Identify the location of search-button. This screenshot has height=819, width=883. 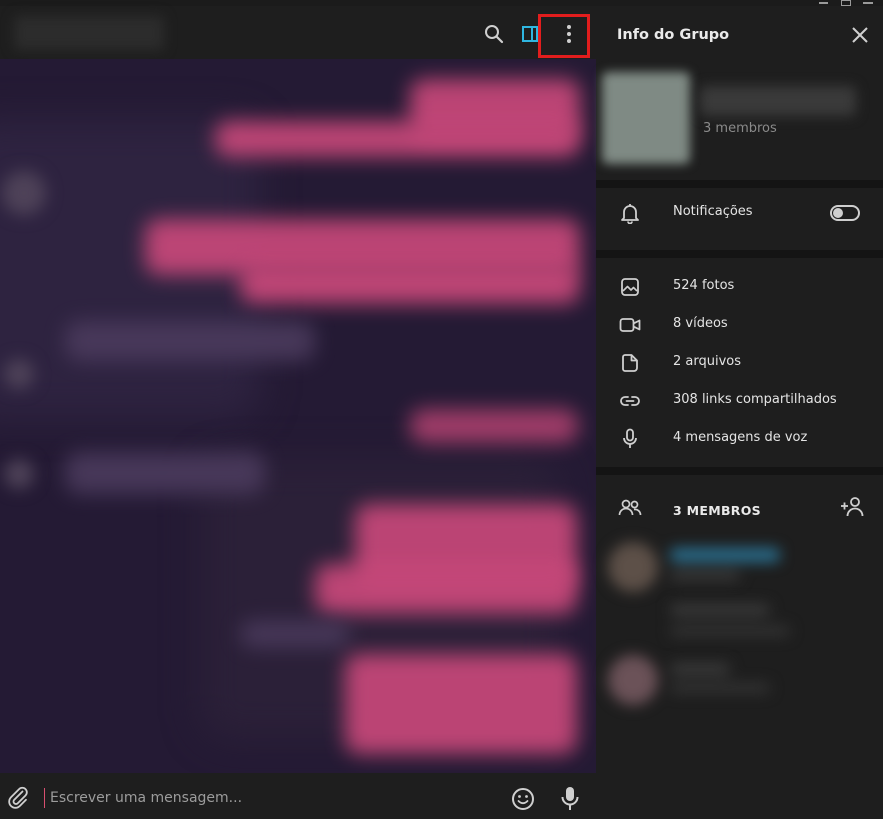
(494, 34).